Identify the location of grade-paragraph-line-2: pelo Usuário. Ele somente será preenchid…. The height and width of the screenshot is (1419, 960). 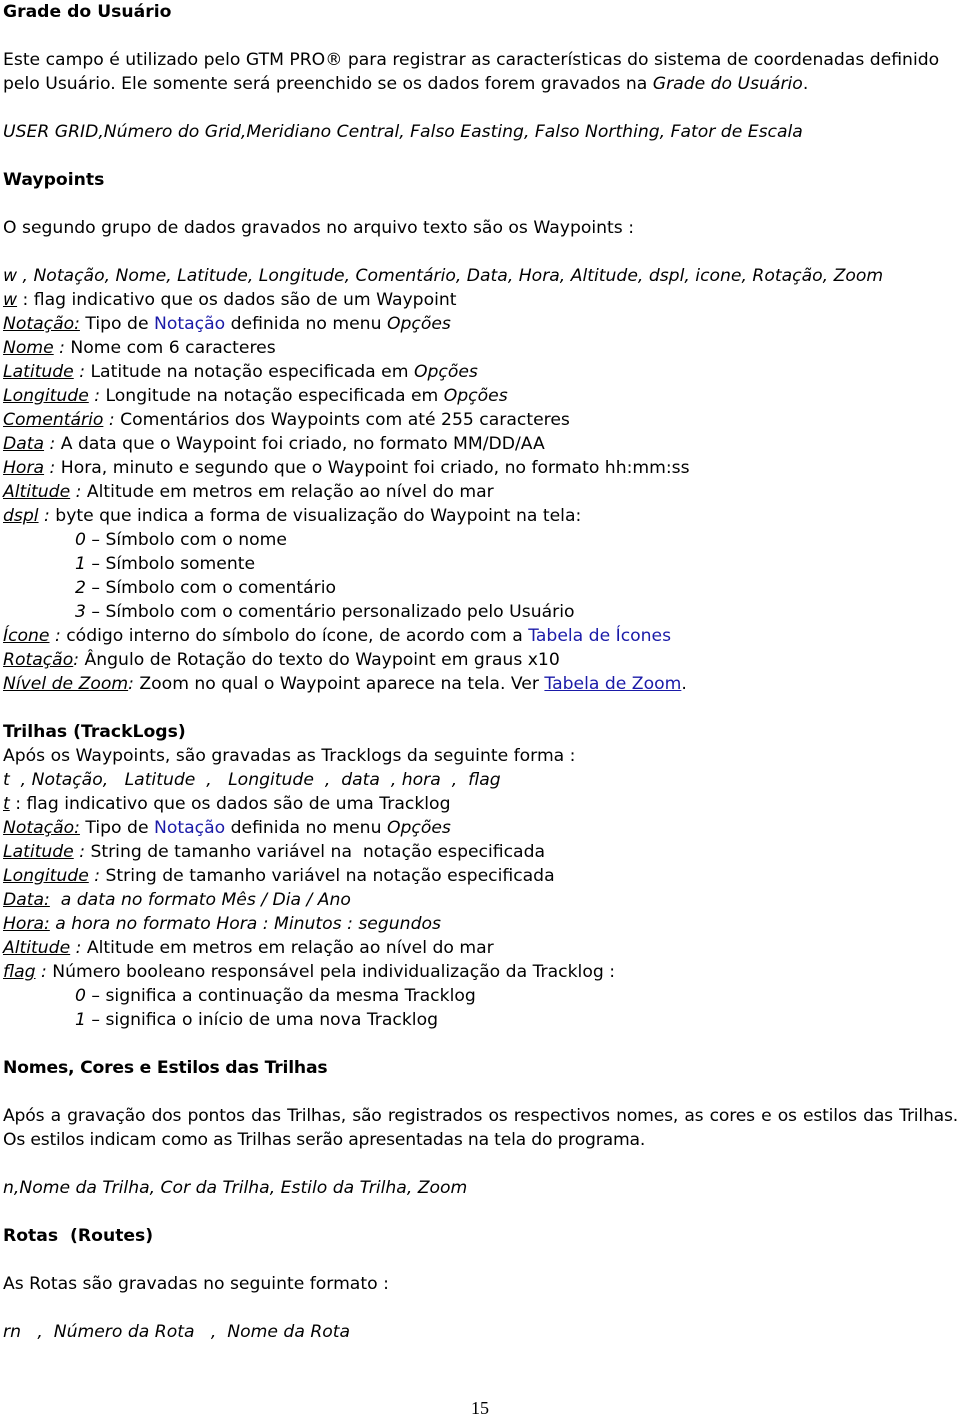
(405, 84).